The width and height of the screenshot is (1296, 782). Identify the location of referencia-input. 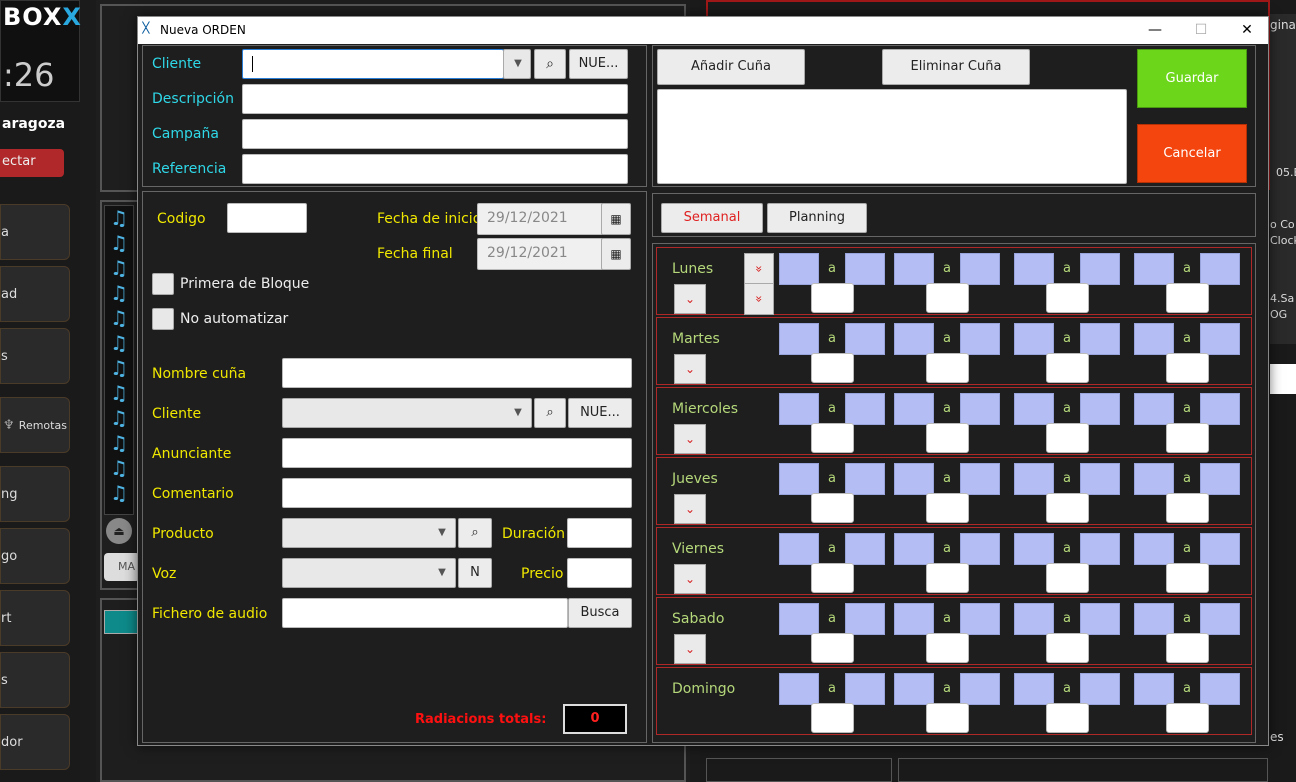
(435, 169).